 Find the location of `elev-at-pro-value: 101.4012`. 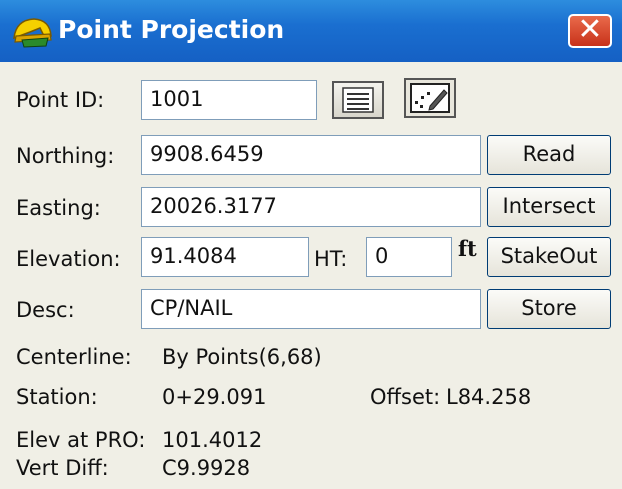

elev-at-pro-value: 101.4012 is located at coordinates (212, 440).